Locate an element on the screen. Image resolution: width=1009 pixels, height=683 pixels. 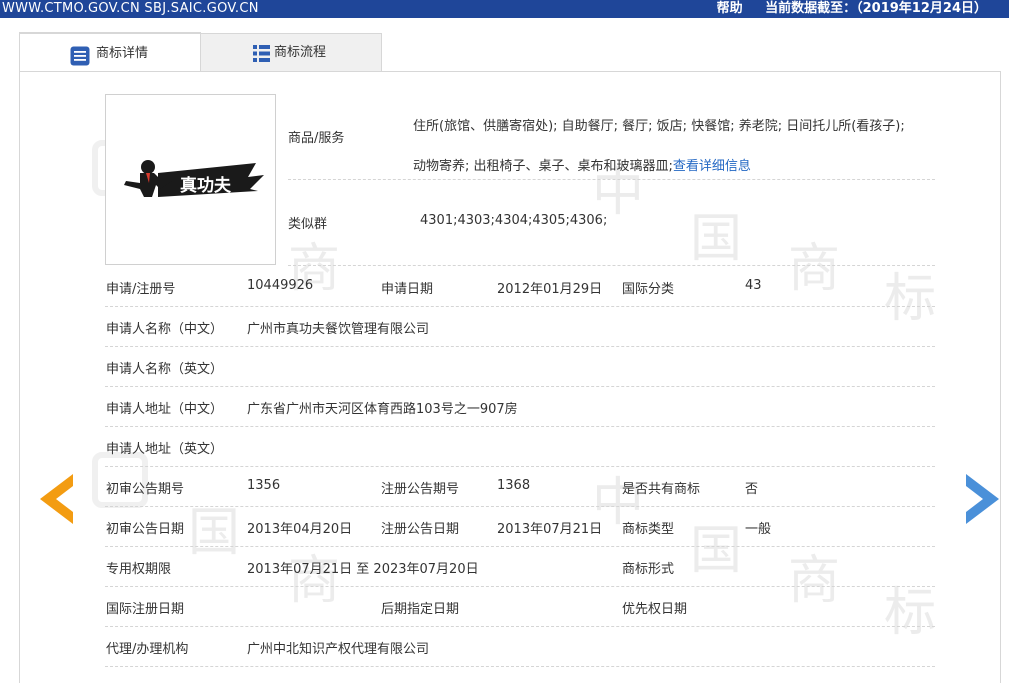
shared-label: 是否共有商标 is located at coordinates (661, 489).